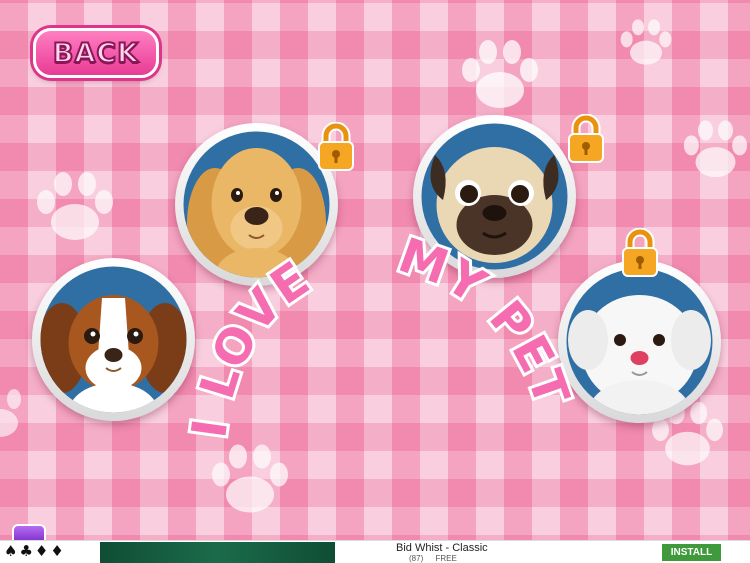 The width and height of the screenshot is (750, 563). I want to click on ad-suits: ♠♣♦♦, so click(35, 551).